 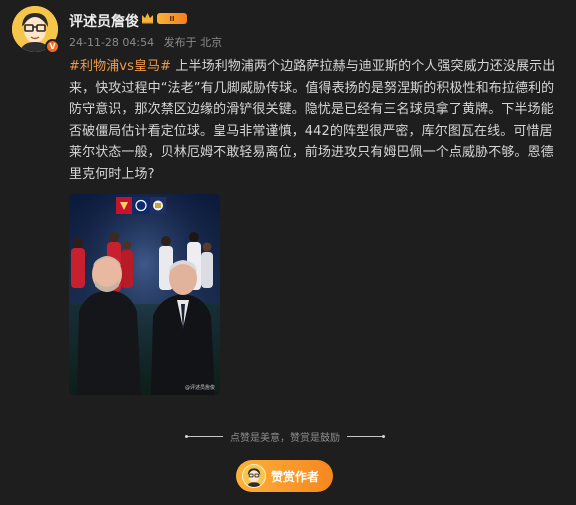 I want to click on topic-link: #利物浦vs皇马#, so click(x=120, y=66).